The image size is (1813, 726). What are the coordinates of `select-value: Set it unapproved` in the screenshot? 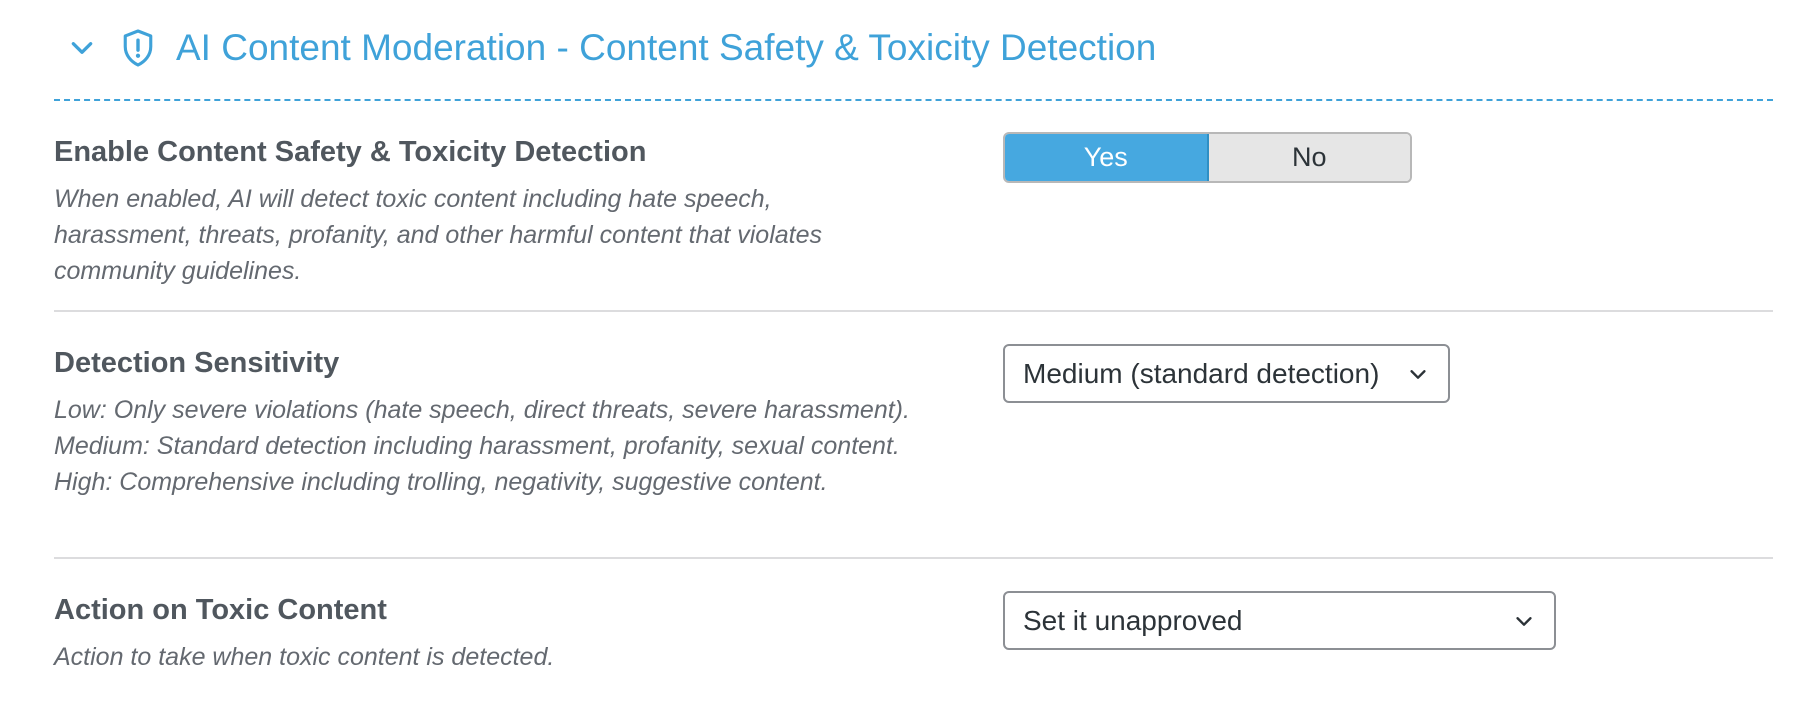 It's located at (1133, 620).